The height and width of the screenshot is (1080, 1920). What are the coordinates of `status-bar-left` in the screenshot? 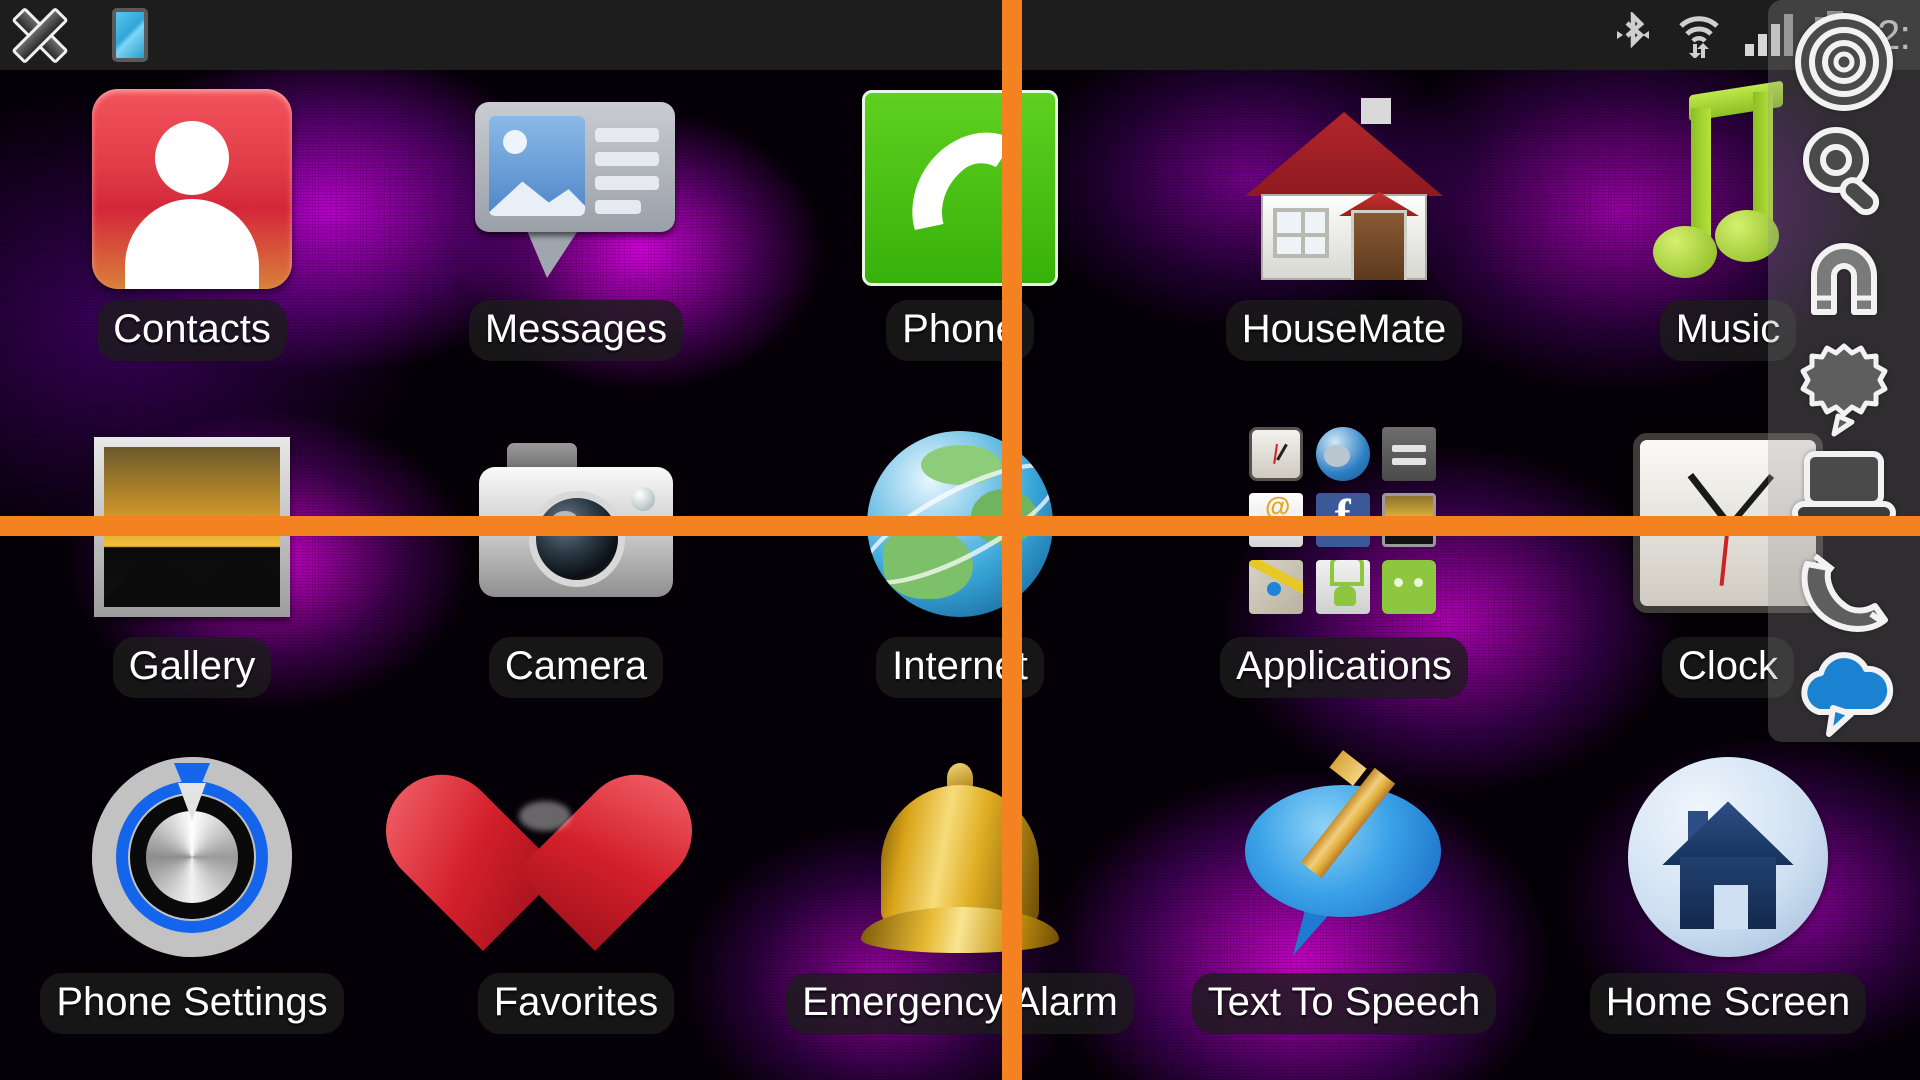 It's located at (74, 35).